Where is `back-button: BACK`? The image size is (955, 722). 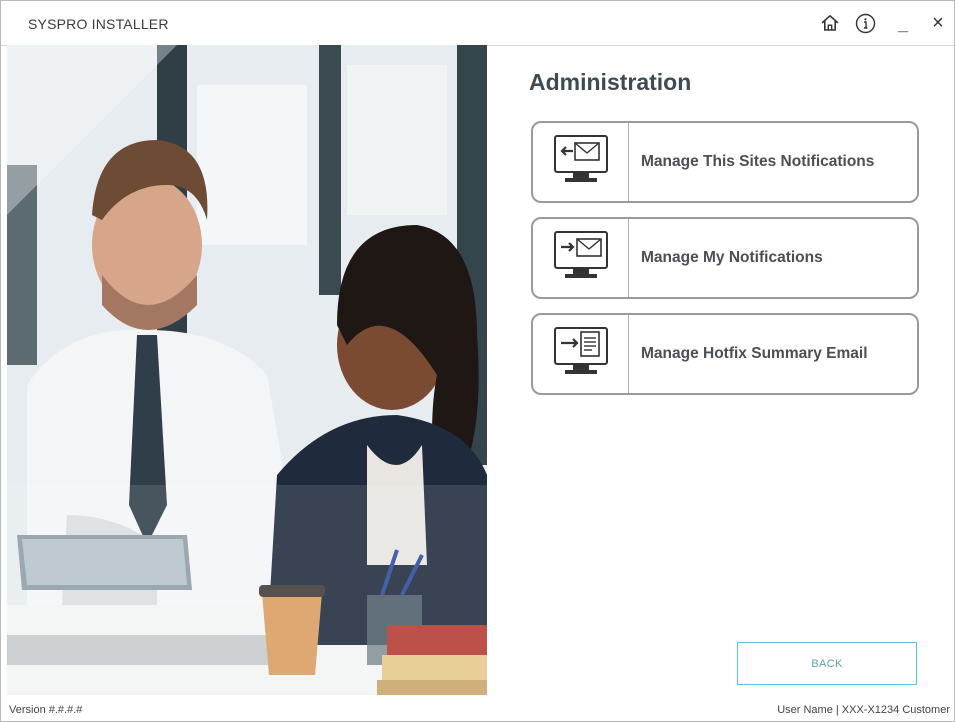
back-button: BACK is located at coordinates (827, 663).